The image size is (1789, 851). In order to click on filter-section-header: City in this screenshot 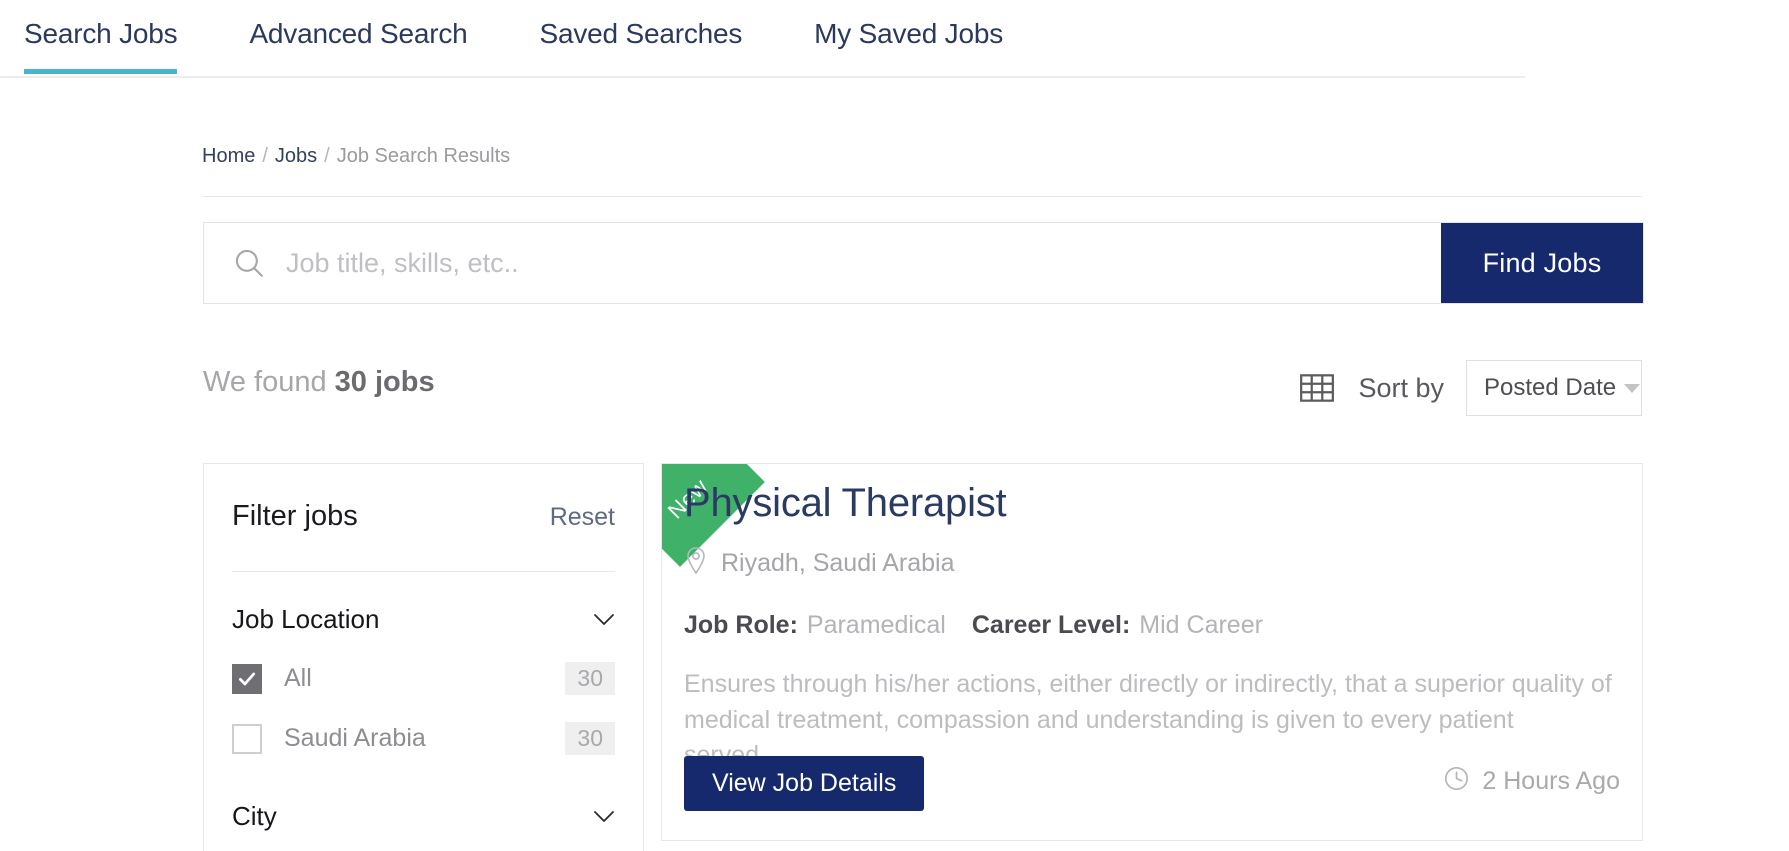, I will do `click(423, 816)`.